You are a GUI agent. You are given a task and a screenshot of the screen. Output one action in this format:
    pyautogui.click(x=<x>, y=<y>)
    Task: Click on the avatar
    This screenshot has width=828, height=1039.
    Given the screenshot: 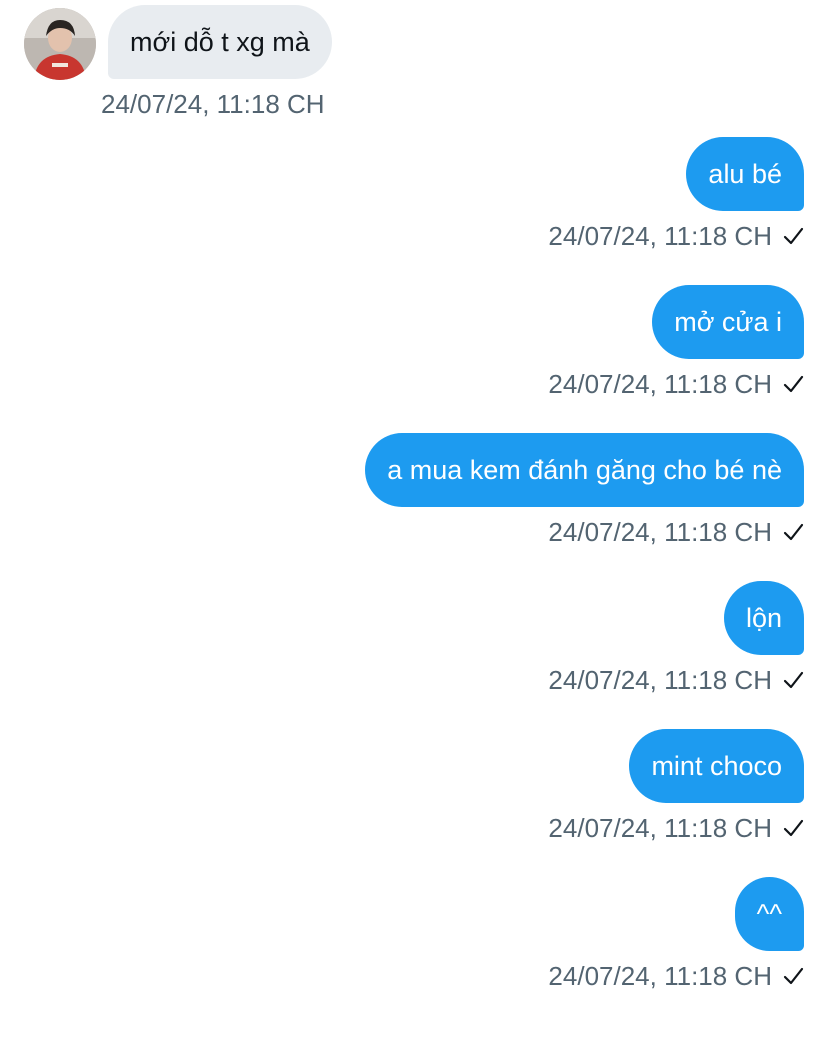 What is the action you would take?
    pyautogui.click(x=60, y=44)
    